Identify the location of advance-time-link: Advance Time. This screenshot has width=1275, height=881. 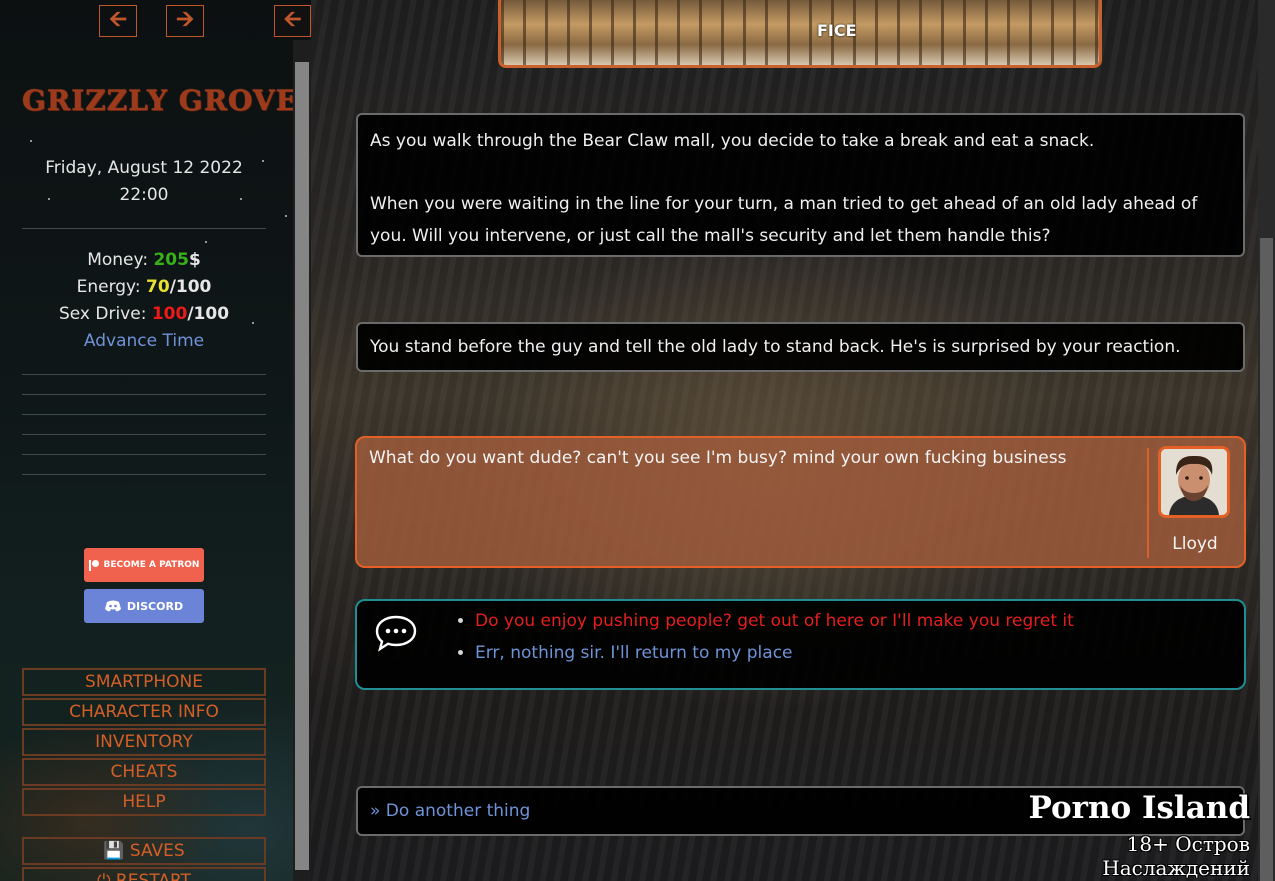
(144, 341).